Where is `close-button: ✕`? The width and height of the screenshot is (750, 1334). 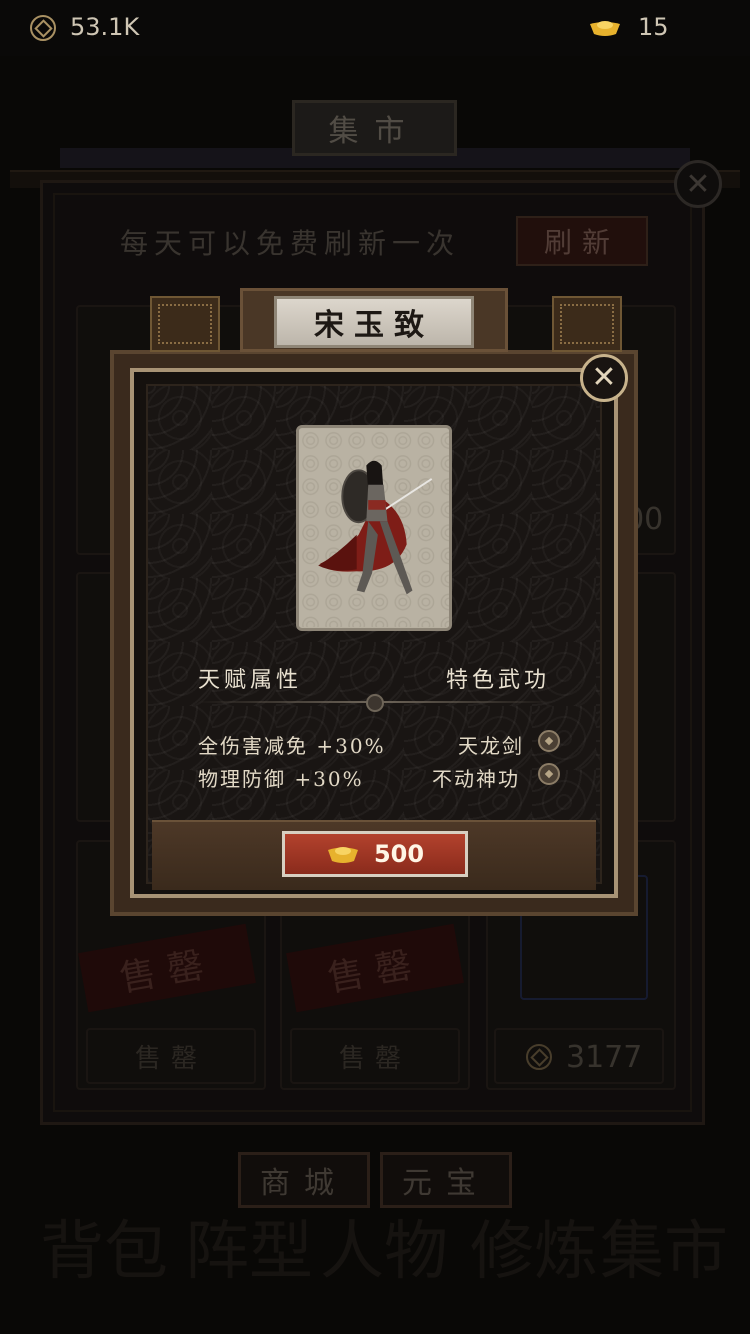 close-button: ✕ is located at coordinates (604, 378).